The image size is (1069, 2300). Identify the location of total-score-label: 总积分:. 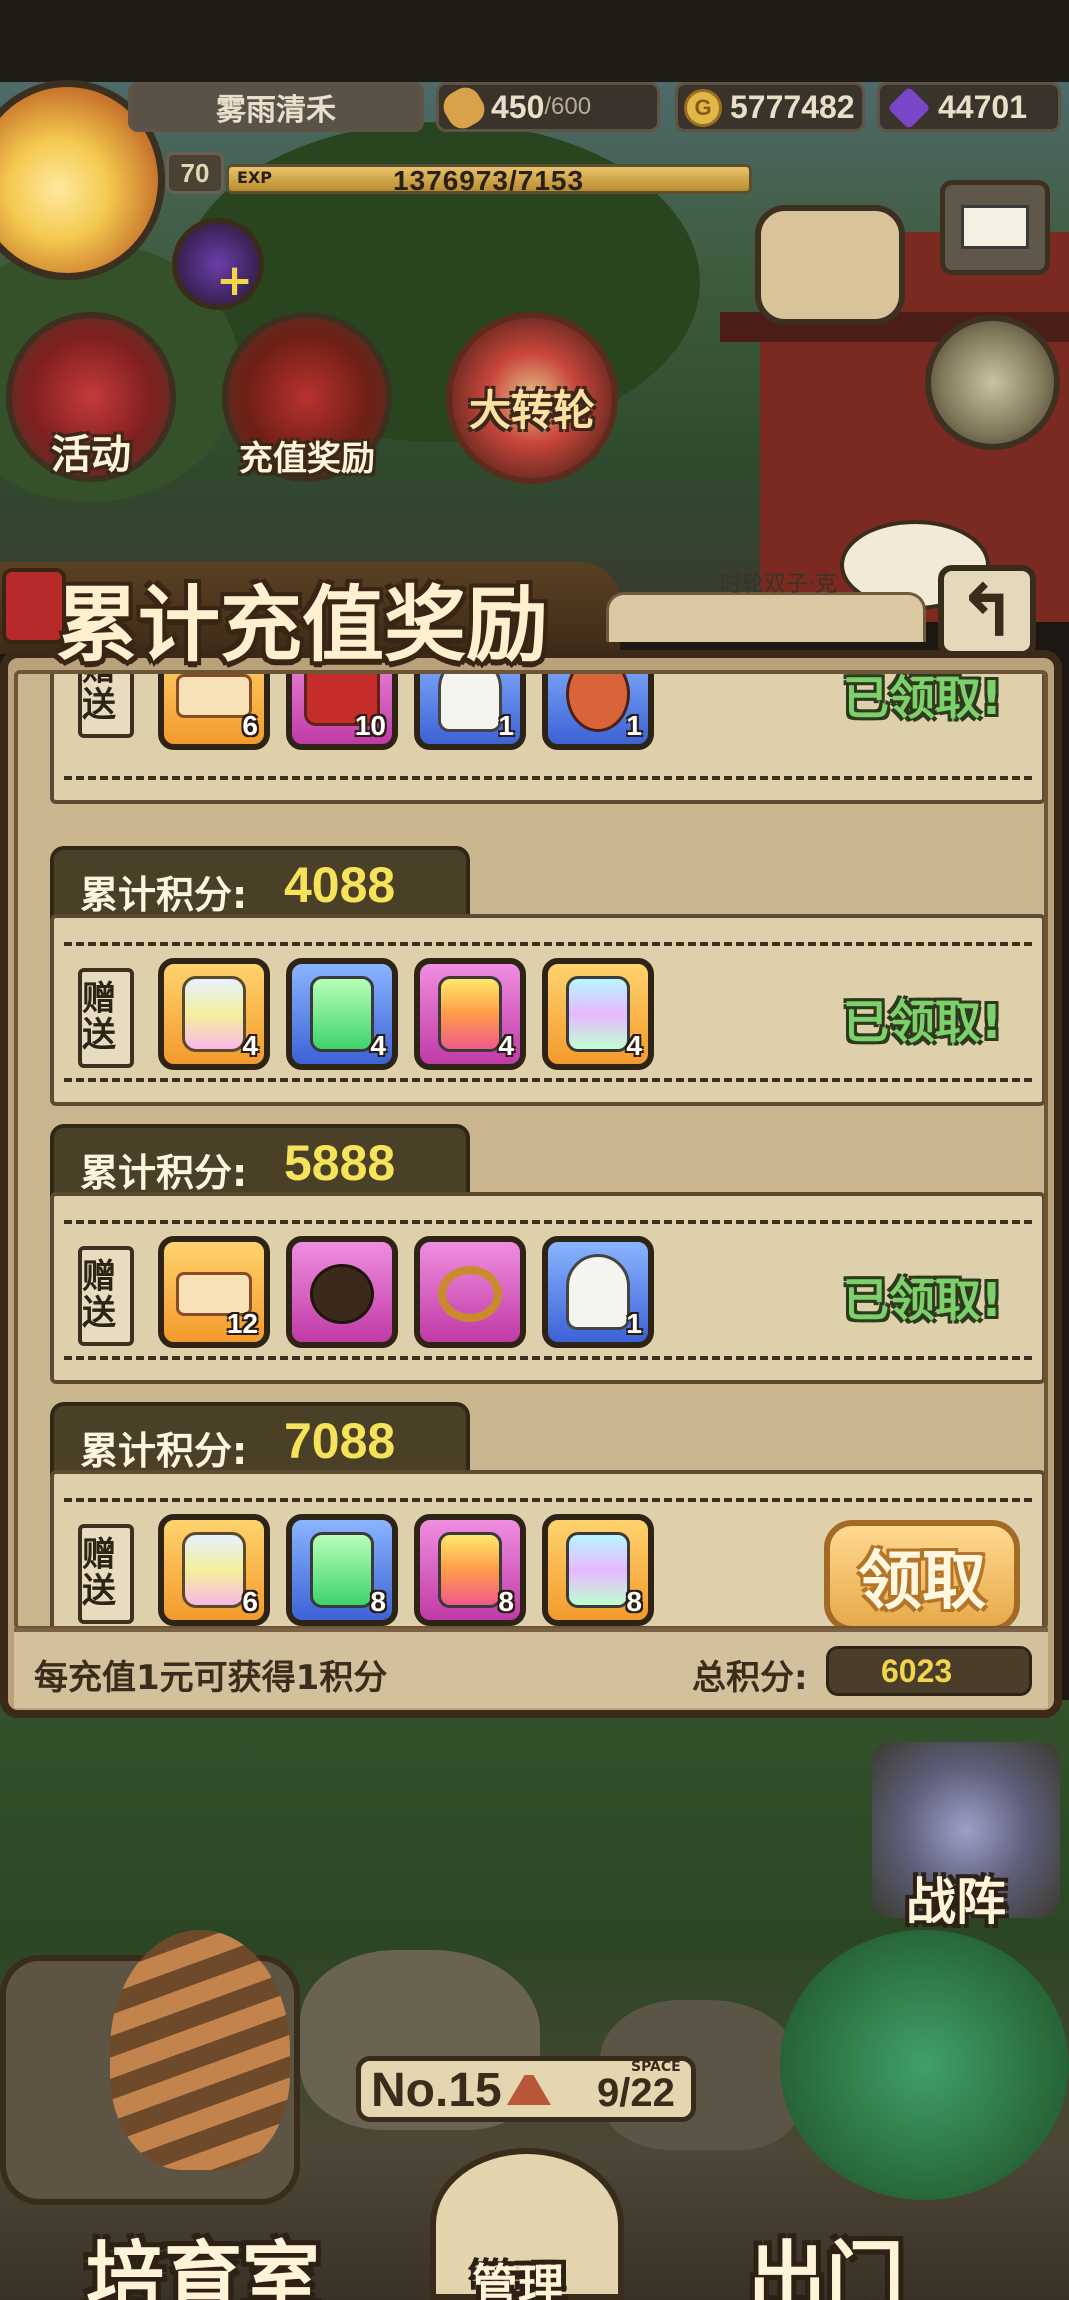
(750, 1678).